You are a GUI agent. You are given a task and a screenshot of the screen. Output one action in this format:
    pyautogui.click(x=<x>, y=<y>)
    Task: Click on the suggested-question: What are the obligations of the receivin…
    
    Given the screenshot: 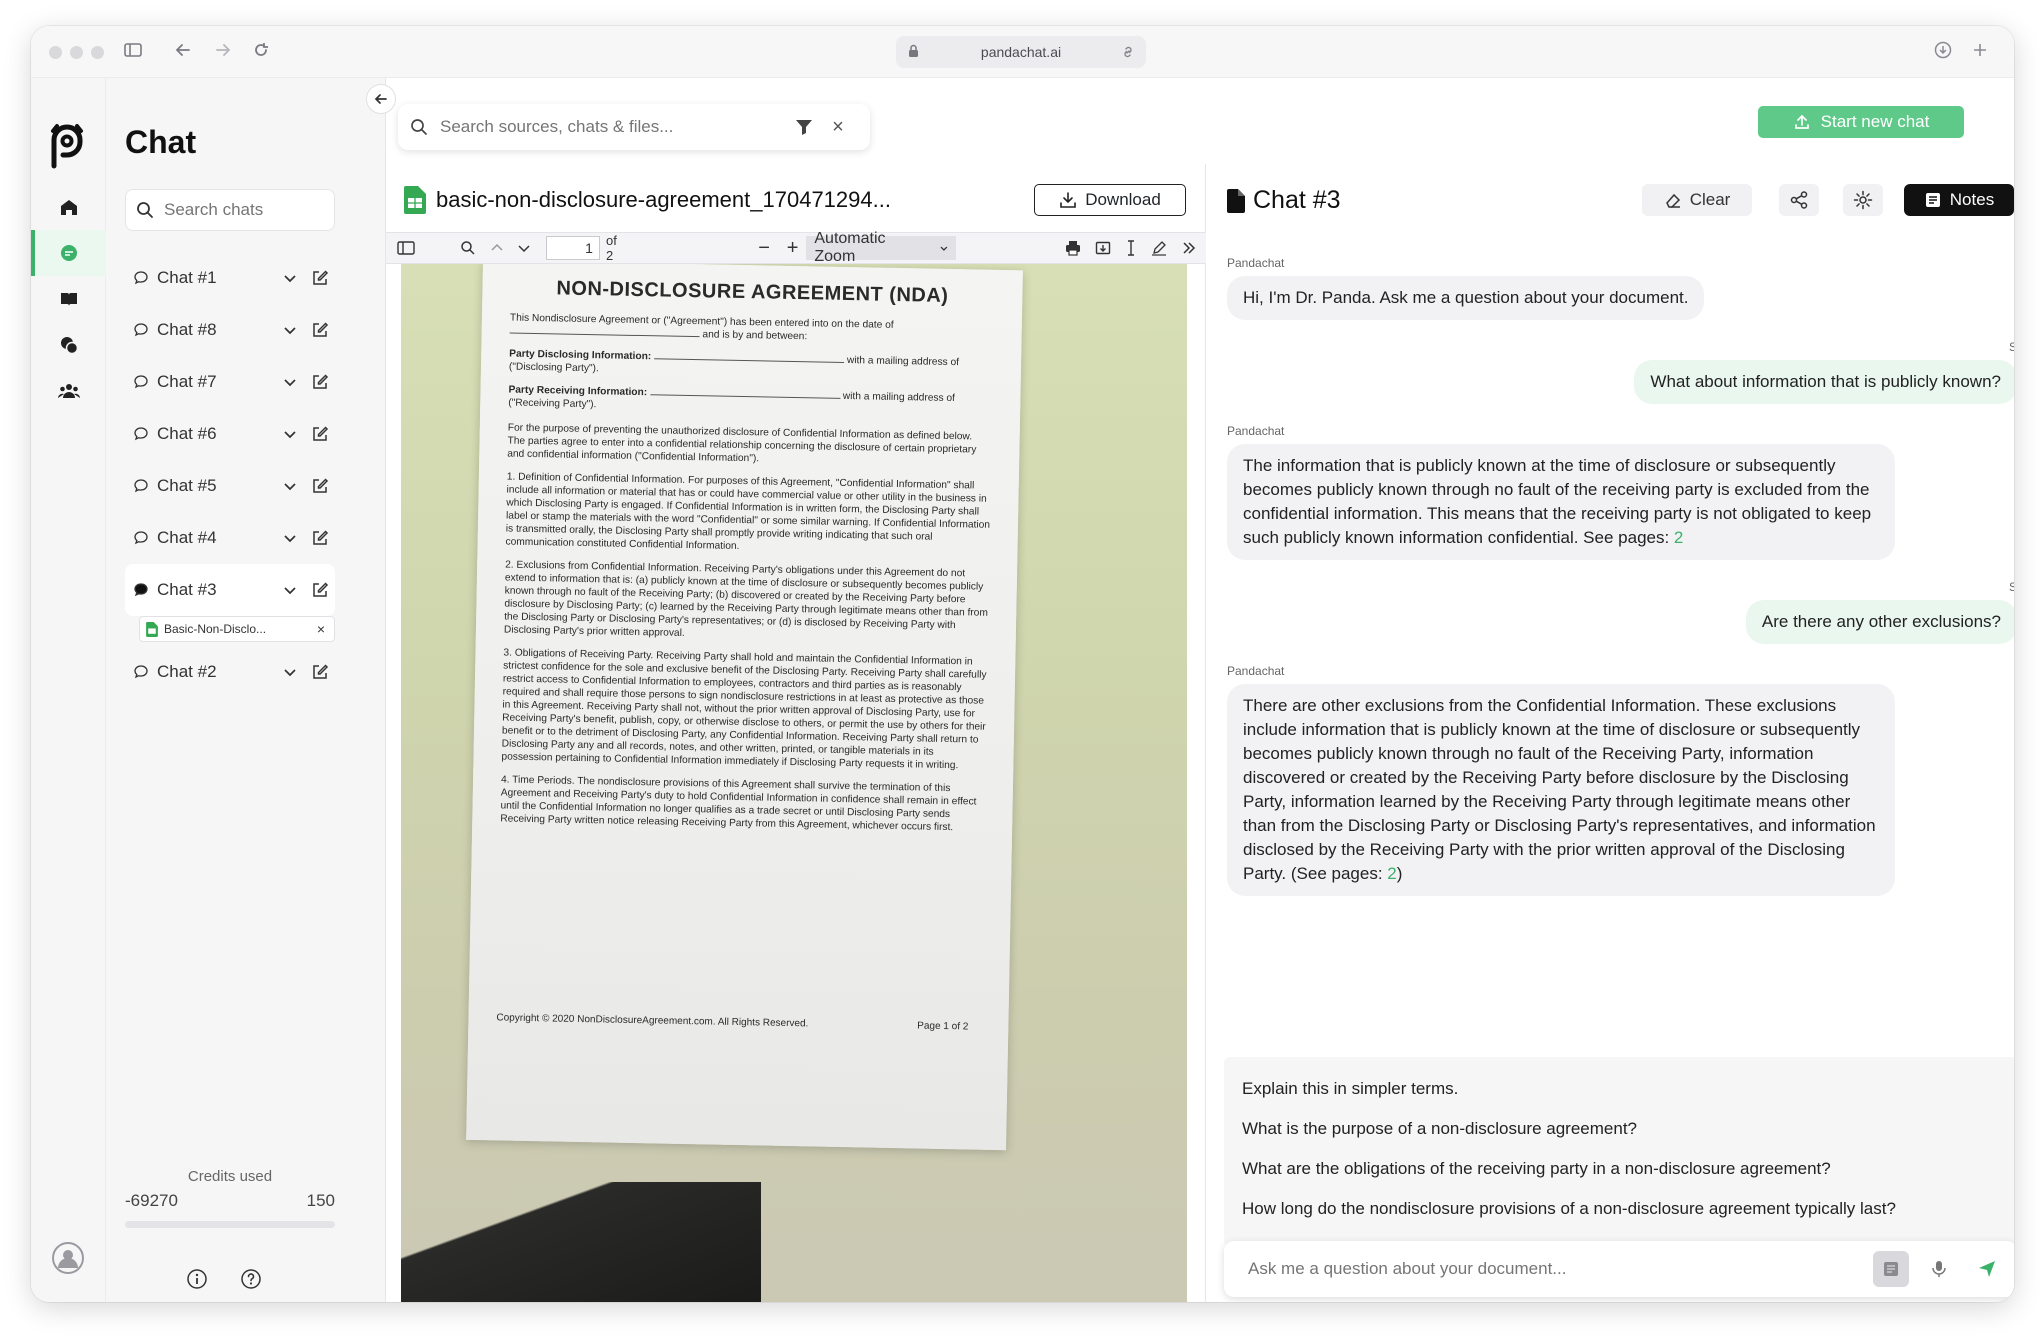 What is the action you would take?
    pyautogui.click(x=1620, y=1177)
    